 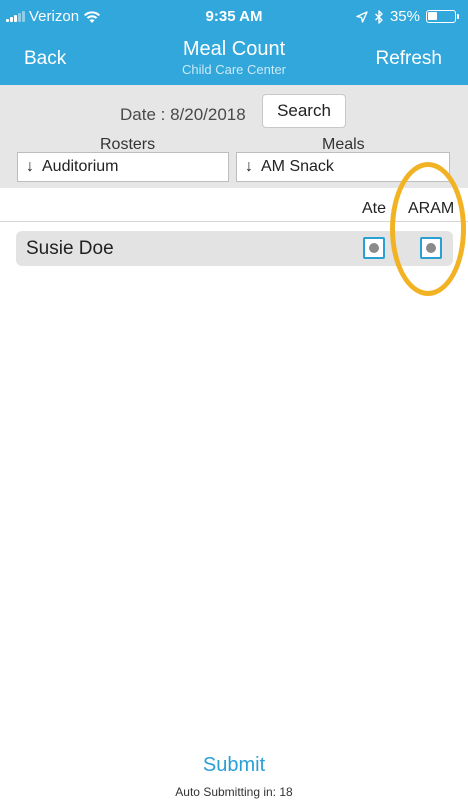 What do you see at coordinates (123, 167) in the screenshot?
I see `roster-dropdown: ↓ Auditorium` at bounding box center [123, 167].